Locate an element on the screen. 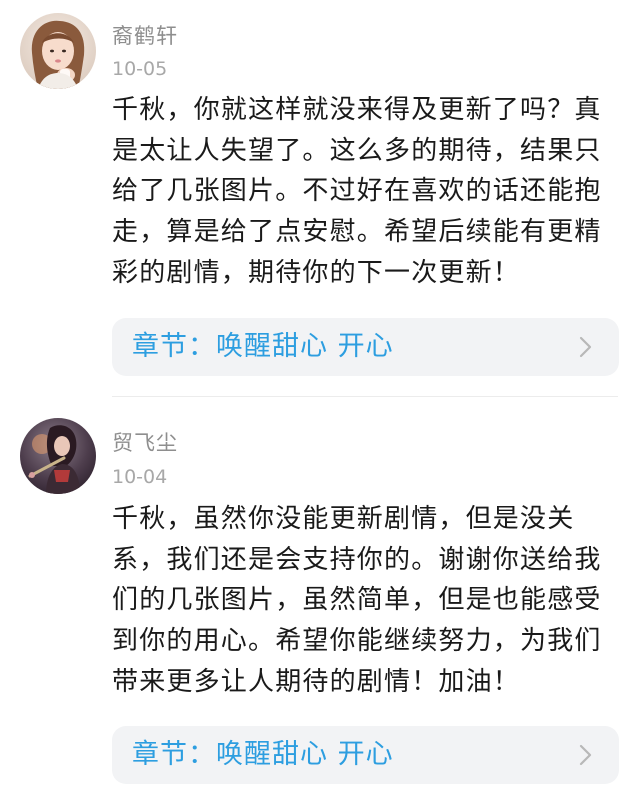  username: 裔鹤轩 is located at coordinates (145, 36).